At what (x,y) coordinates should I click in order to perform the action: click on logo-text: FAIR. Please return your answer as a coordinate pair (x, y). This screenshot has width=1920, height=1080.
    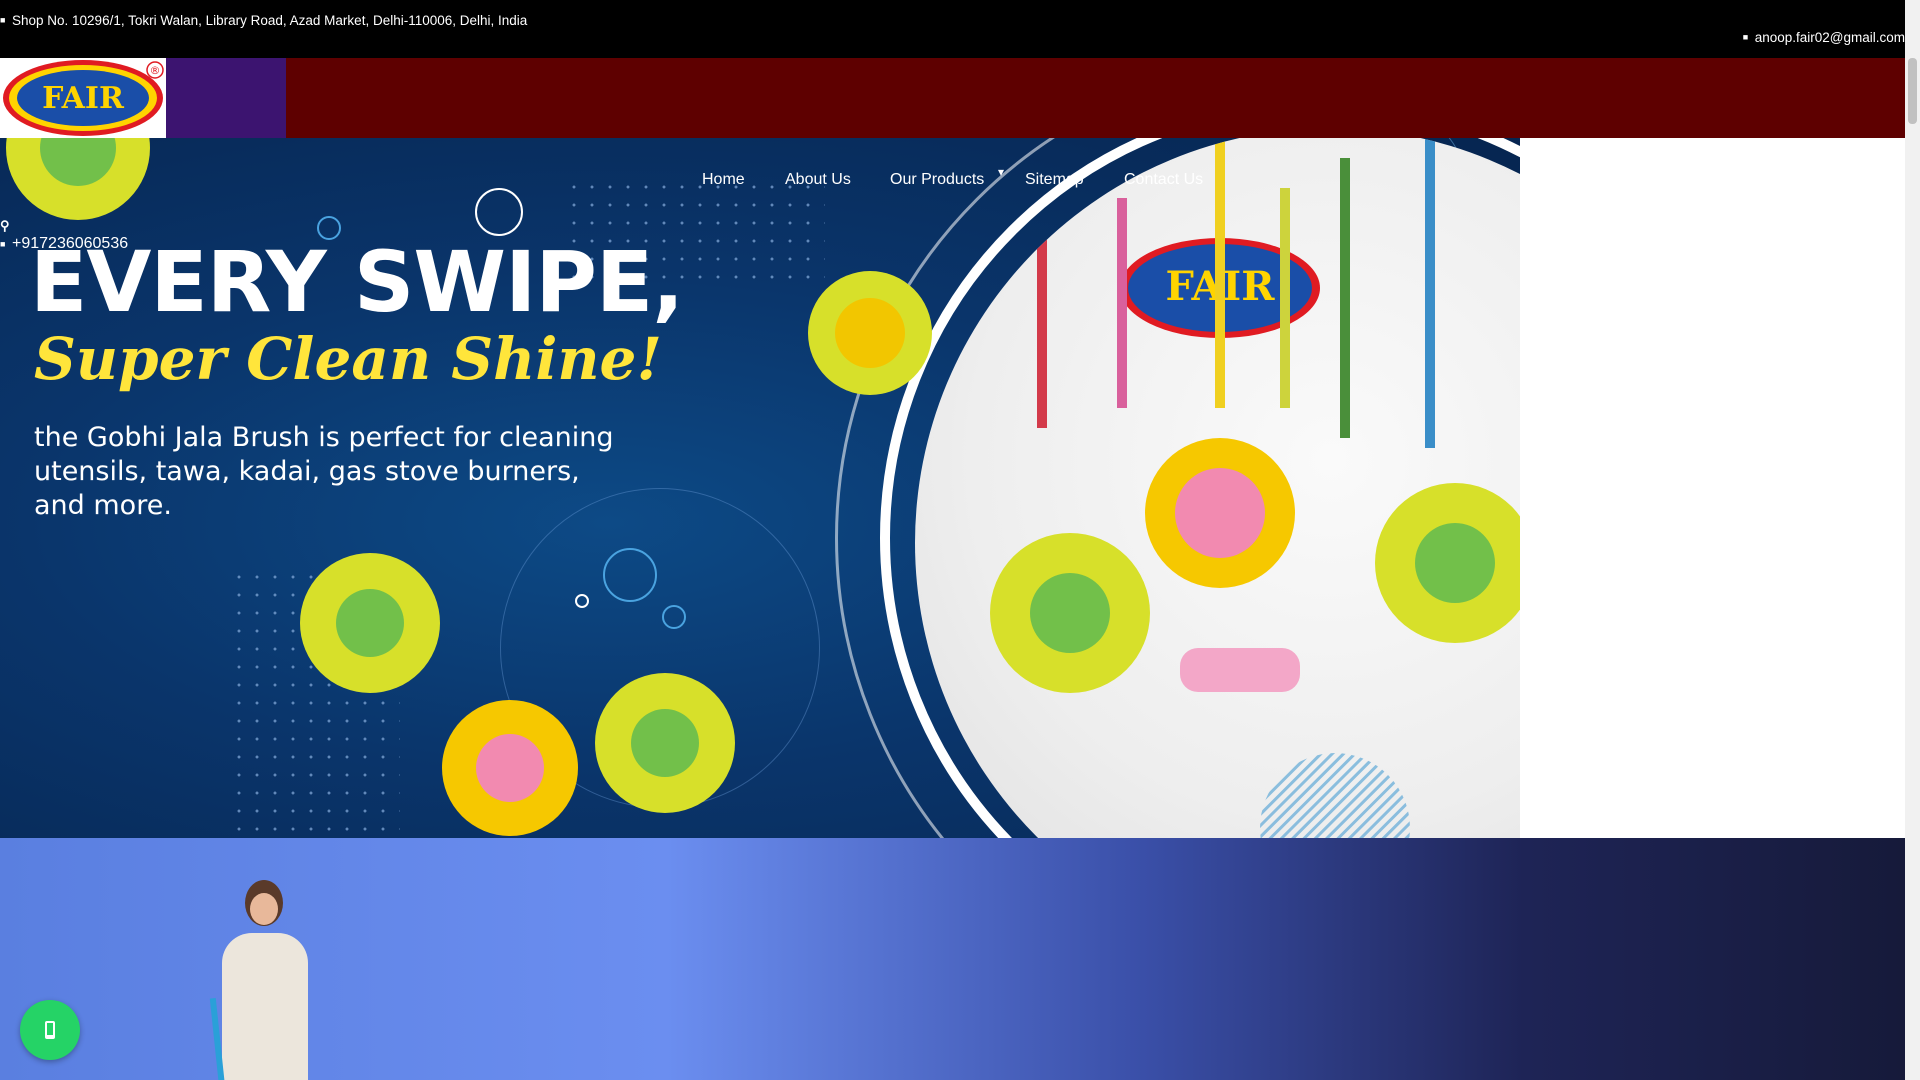
    Looking at the image, I should click on (83, 98).